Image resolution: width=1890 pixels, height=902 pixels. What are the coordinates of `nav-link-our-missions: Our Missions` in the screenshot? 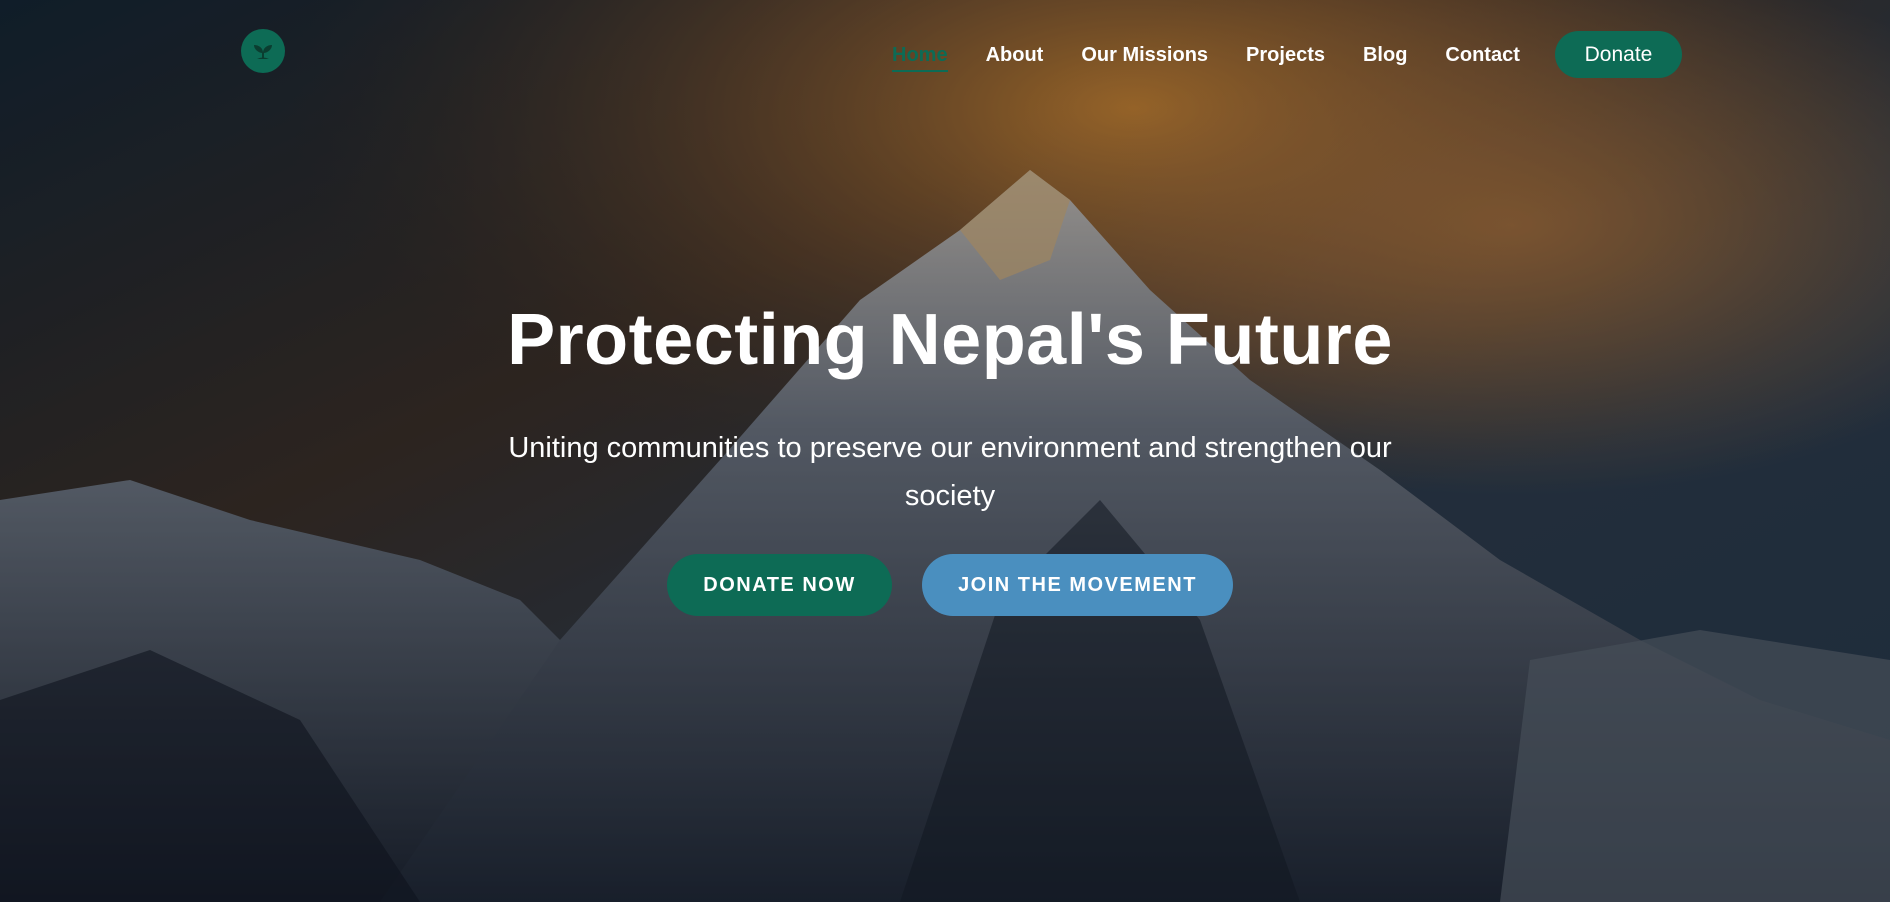 It's located at (1144, 55).